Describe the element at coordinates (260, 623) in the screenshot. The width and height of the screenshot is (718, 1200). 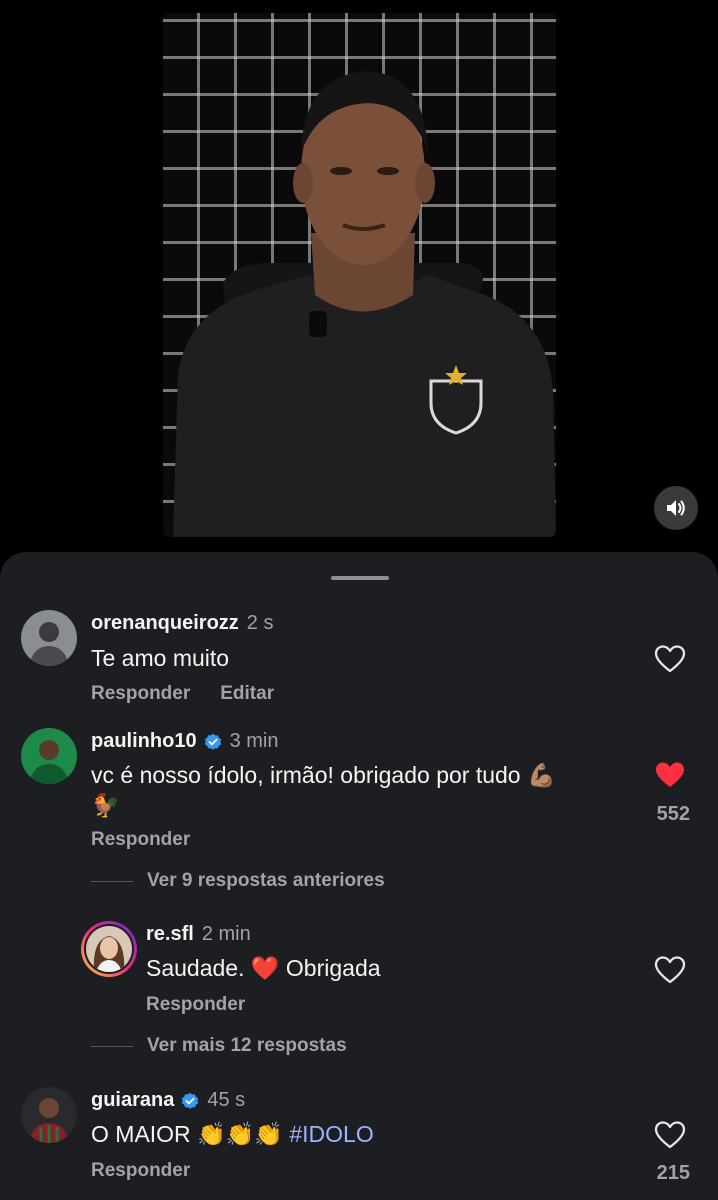
I see `comment-time: 2 s` at that location.